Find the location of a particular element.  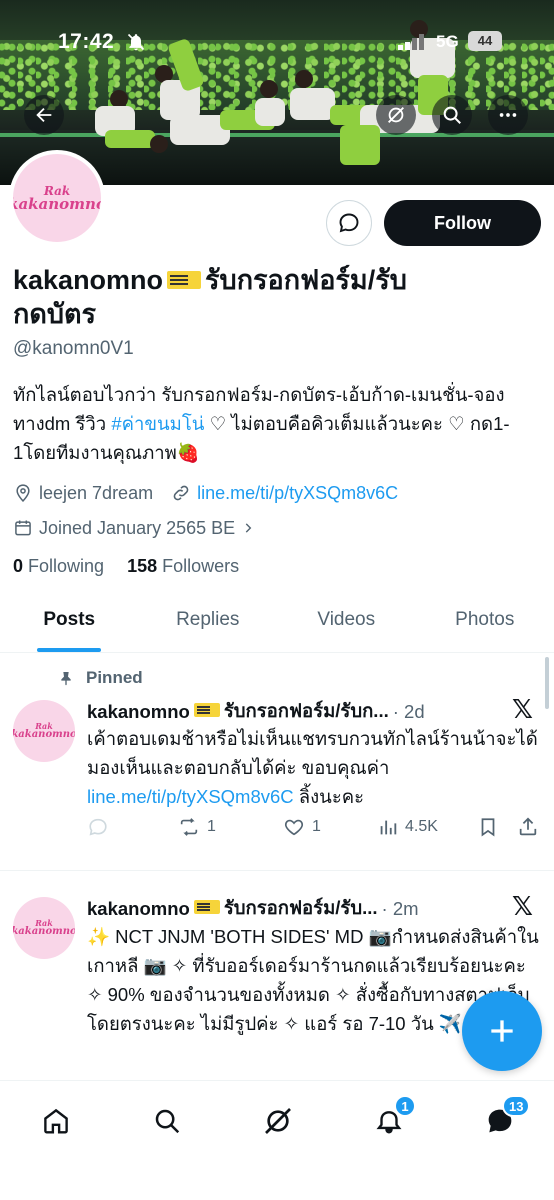

tab-posts: Posts is located at coordinates (69, 623).